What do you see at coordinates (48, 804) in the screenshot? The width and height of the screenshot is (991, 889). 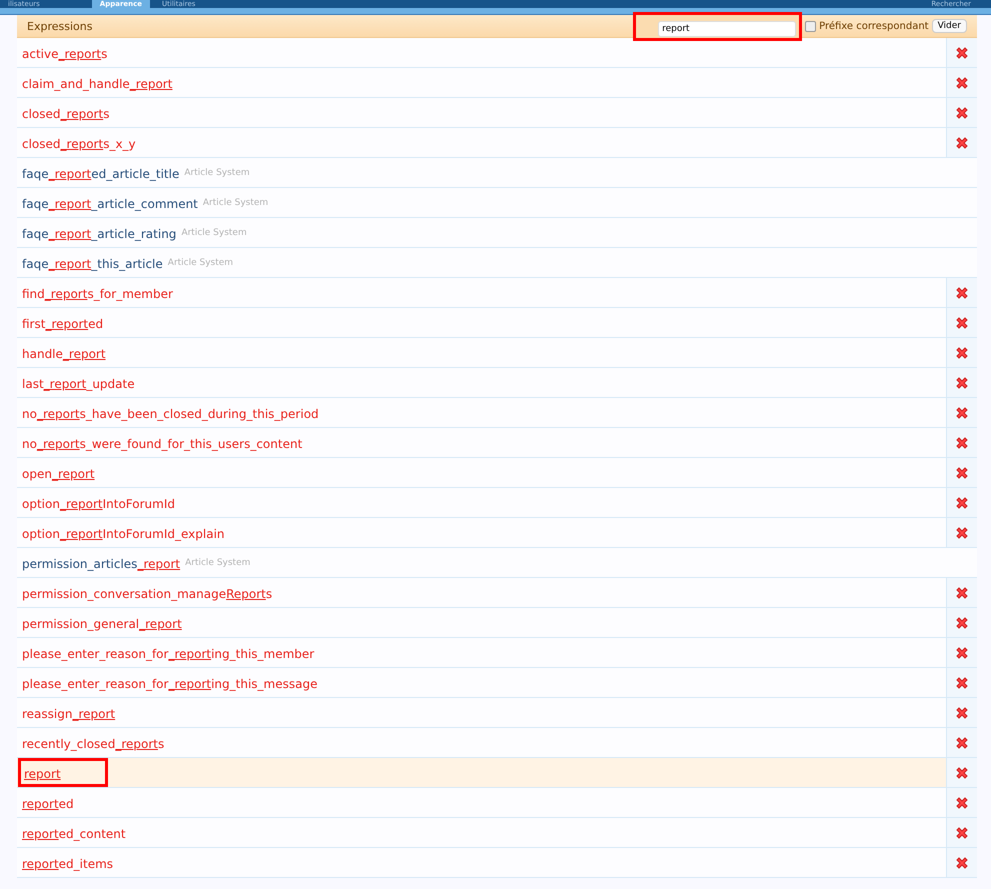 I see `phrase-link: reported` at bounding box center [48, 804].